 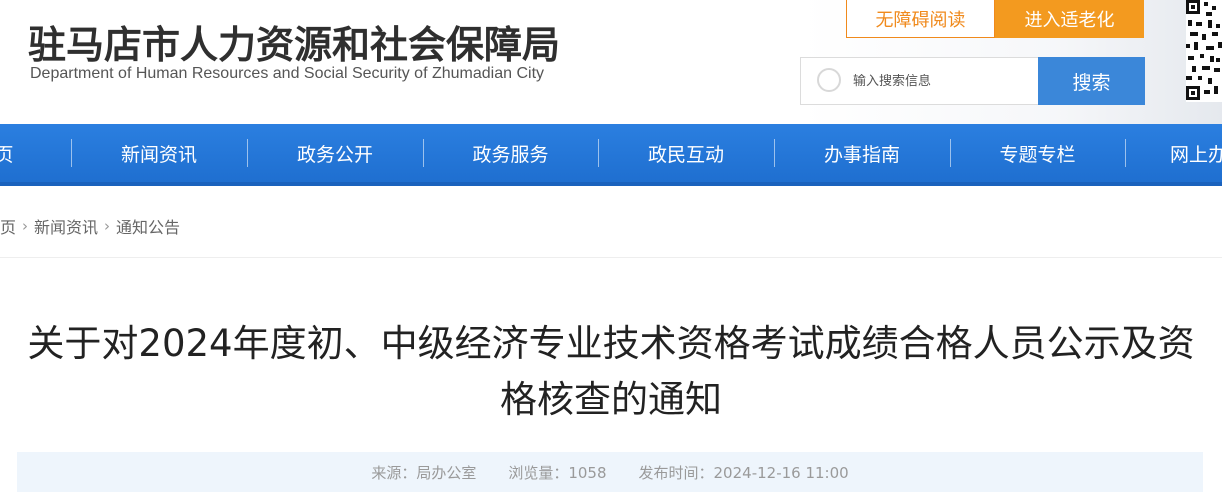 I want to click on article-meta-bar: 来源：局办公室 浏览量：1058 发布时间：2024-12-16 11:00, so click(x=610, y=472).